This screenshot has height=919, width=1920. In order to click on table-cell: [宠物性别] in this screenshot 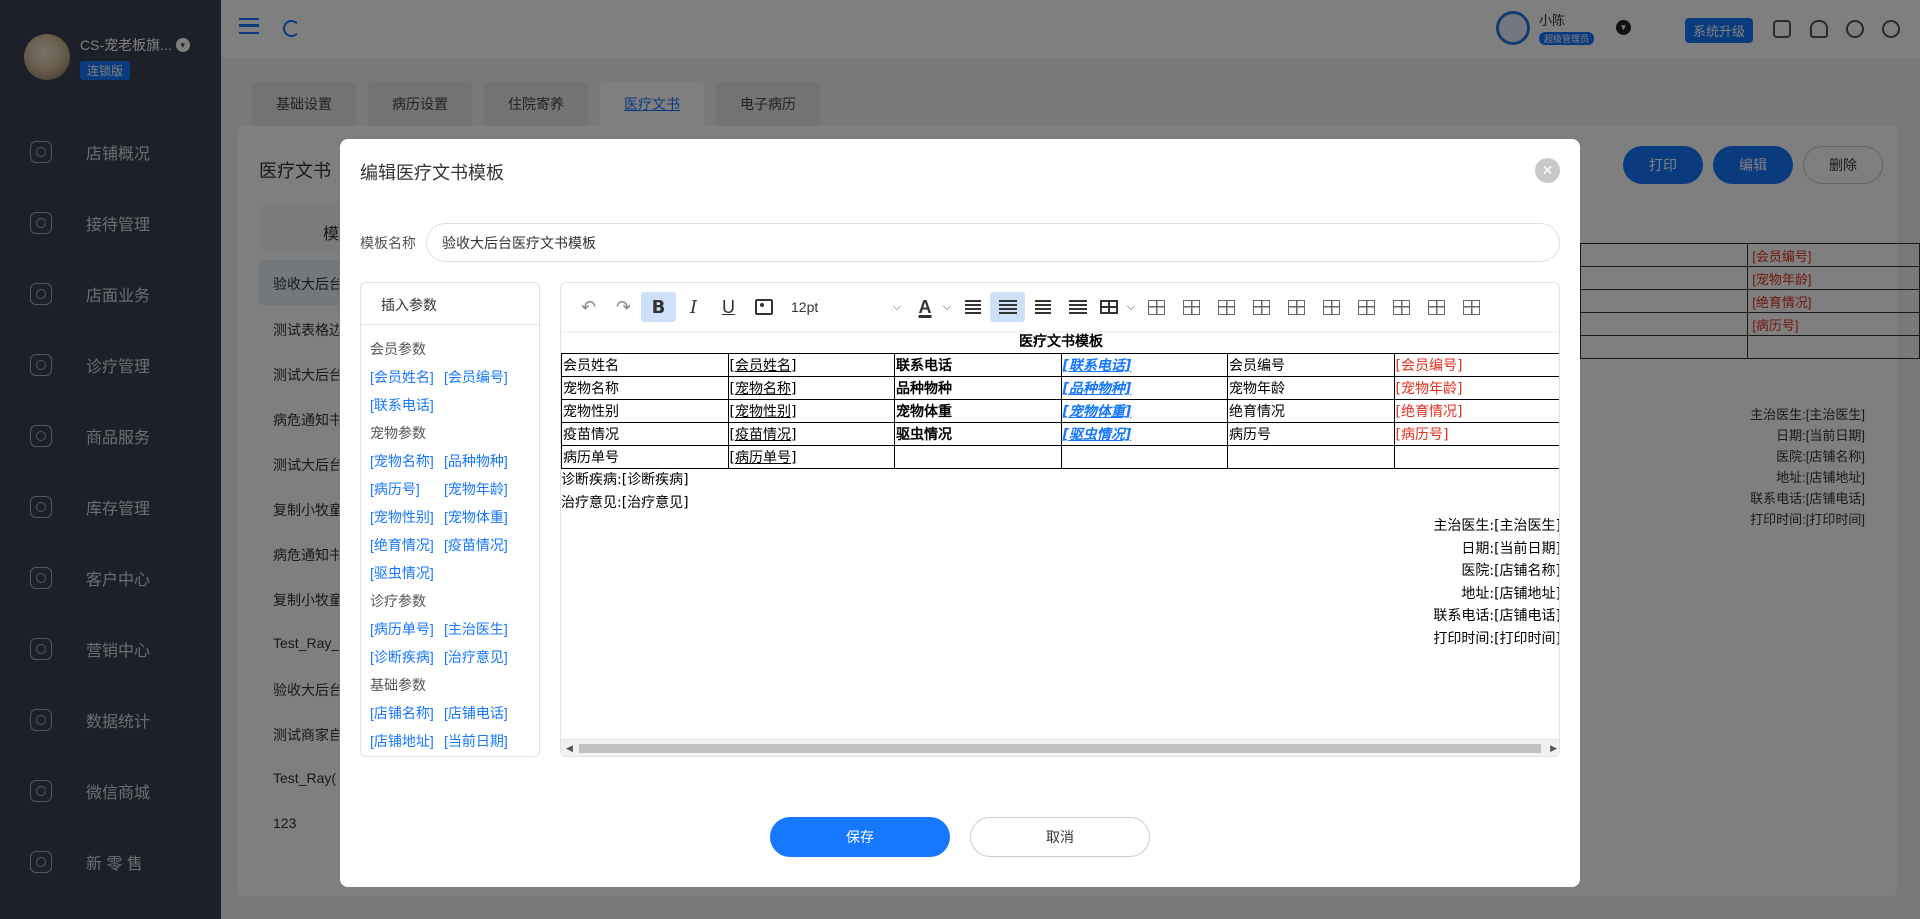, I will do `click(811, 411)`.